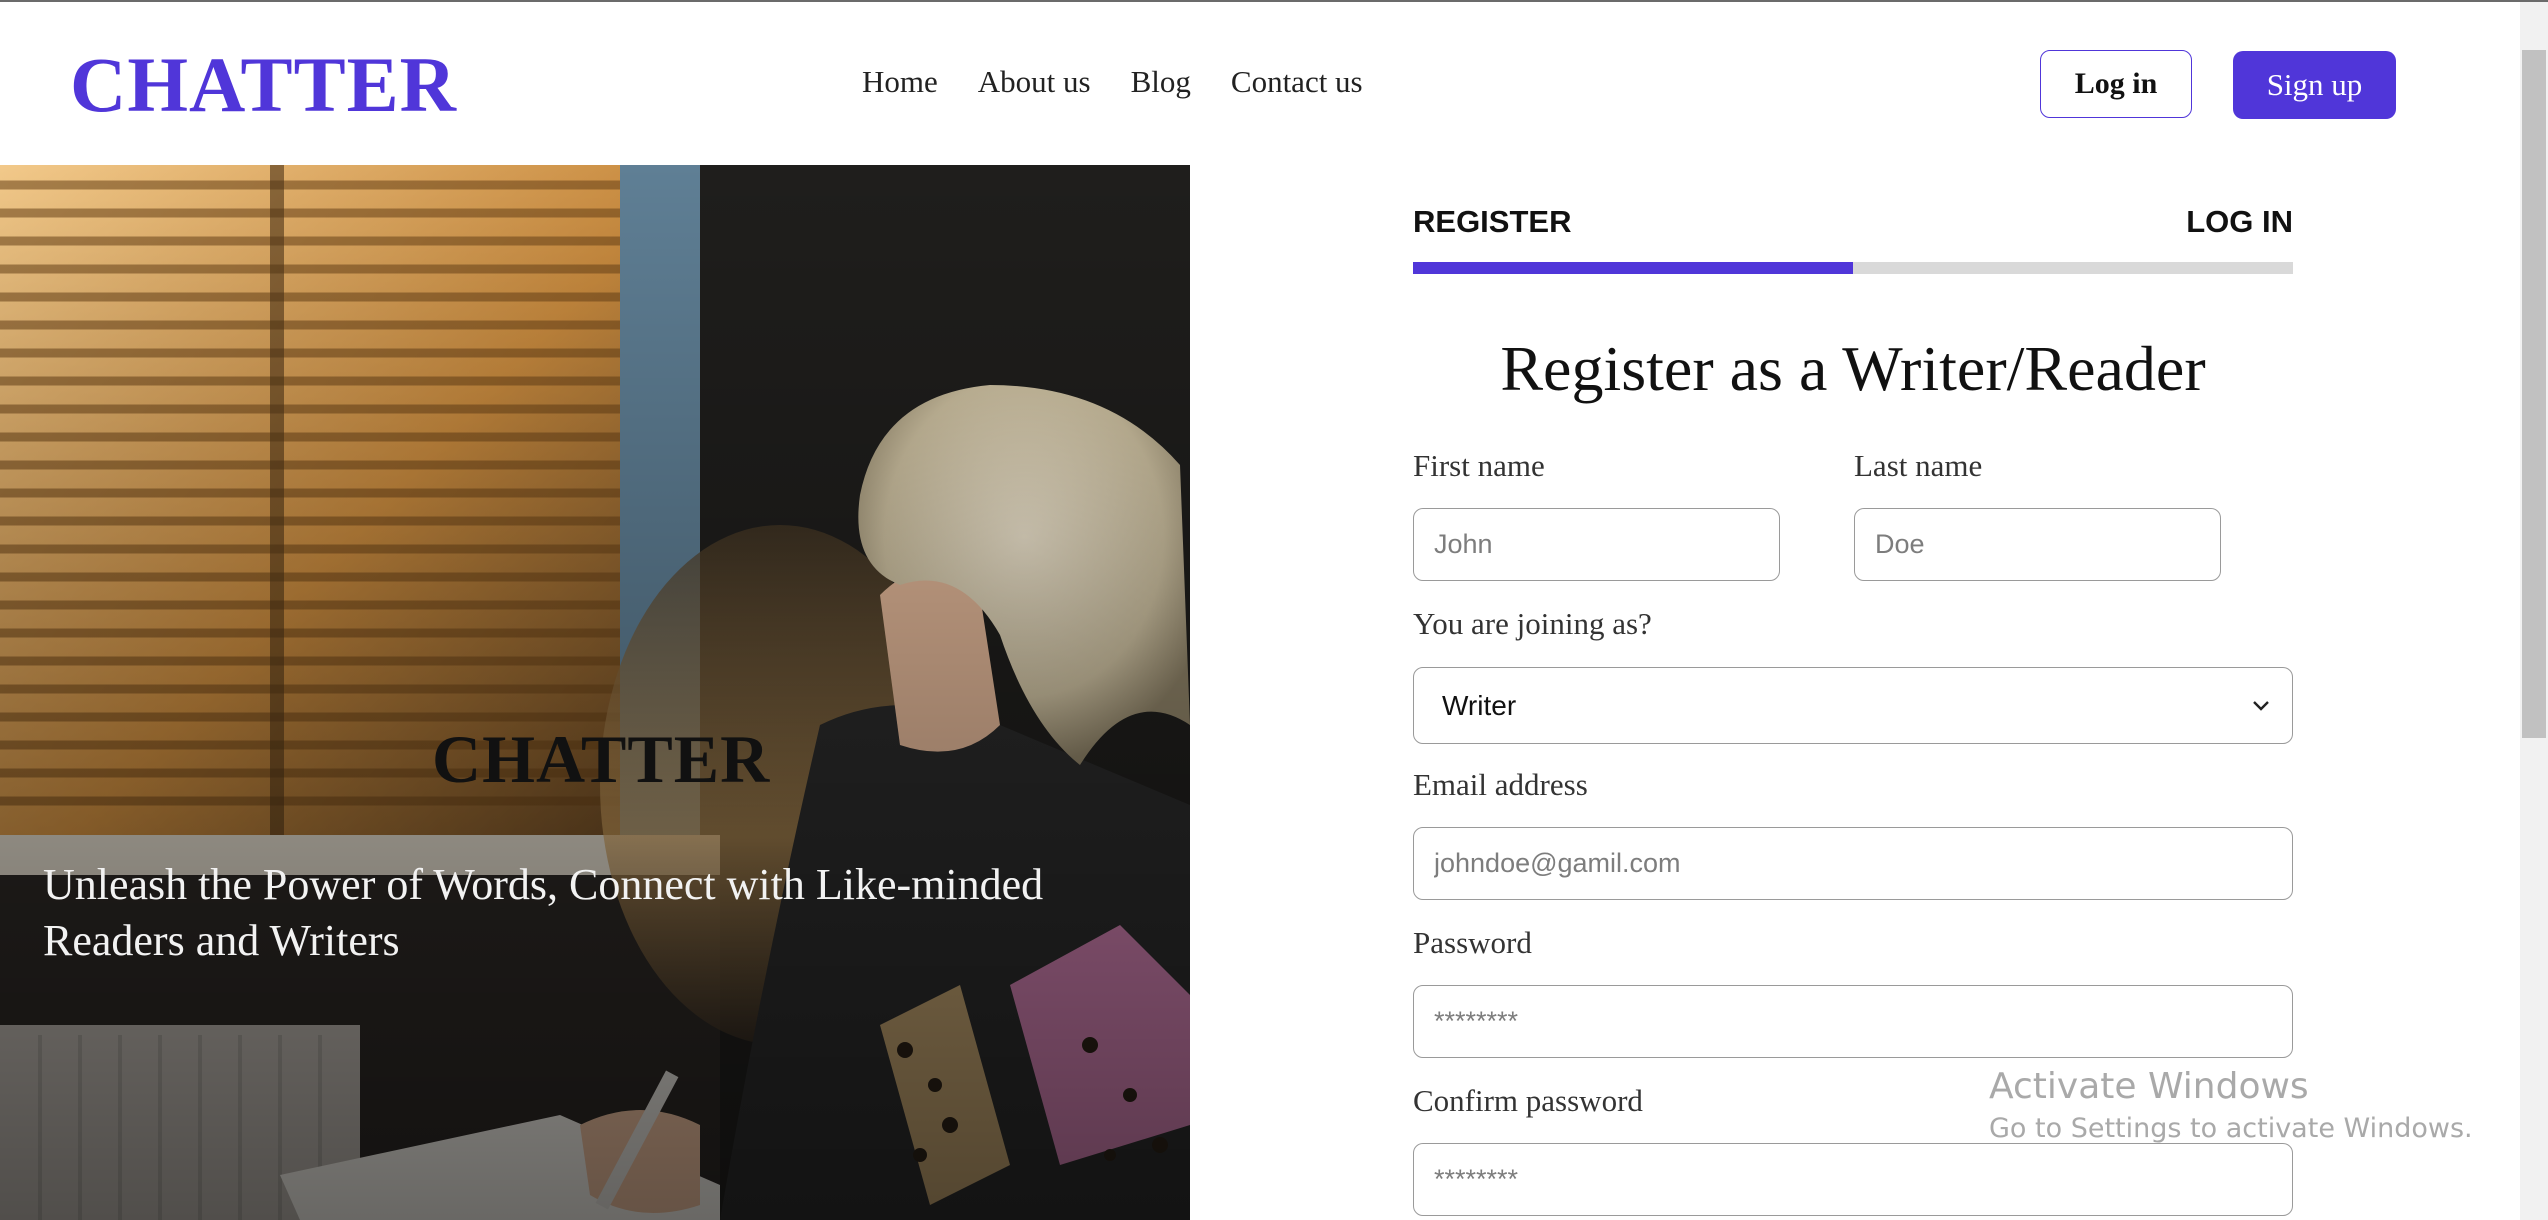  Describe the element at coordinates (2231, 1128) in the screenshot. I see `watermark-line-2: Go to Settings to activate Windows.` at that location.